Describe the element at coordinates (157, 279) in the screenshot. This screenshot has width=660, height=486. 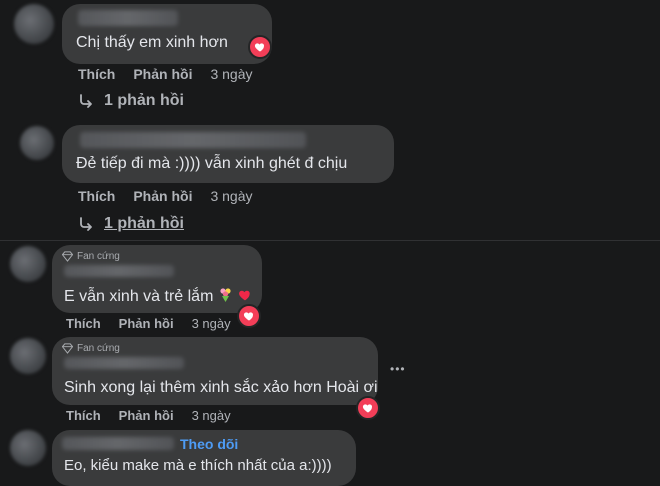
I see `comment-bubble: Fan cứng E vẫn xinh và trẻ lắm` at that location.